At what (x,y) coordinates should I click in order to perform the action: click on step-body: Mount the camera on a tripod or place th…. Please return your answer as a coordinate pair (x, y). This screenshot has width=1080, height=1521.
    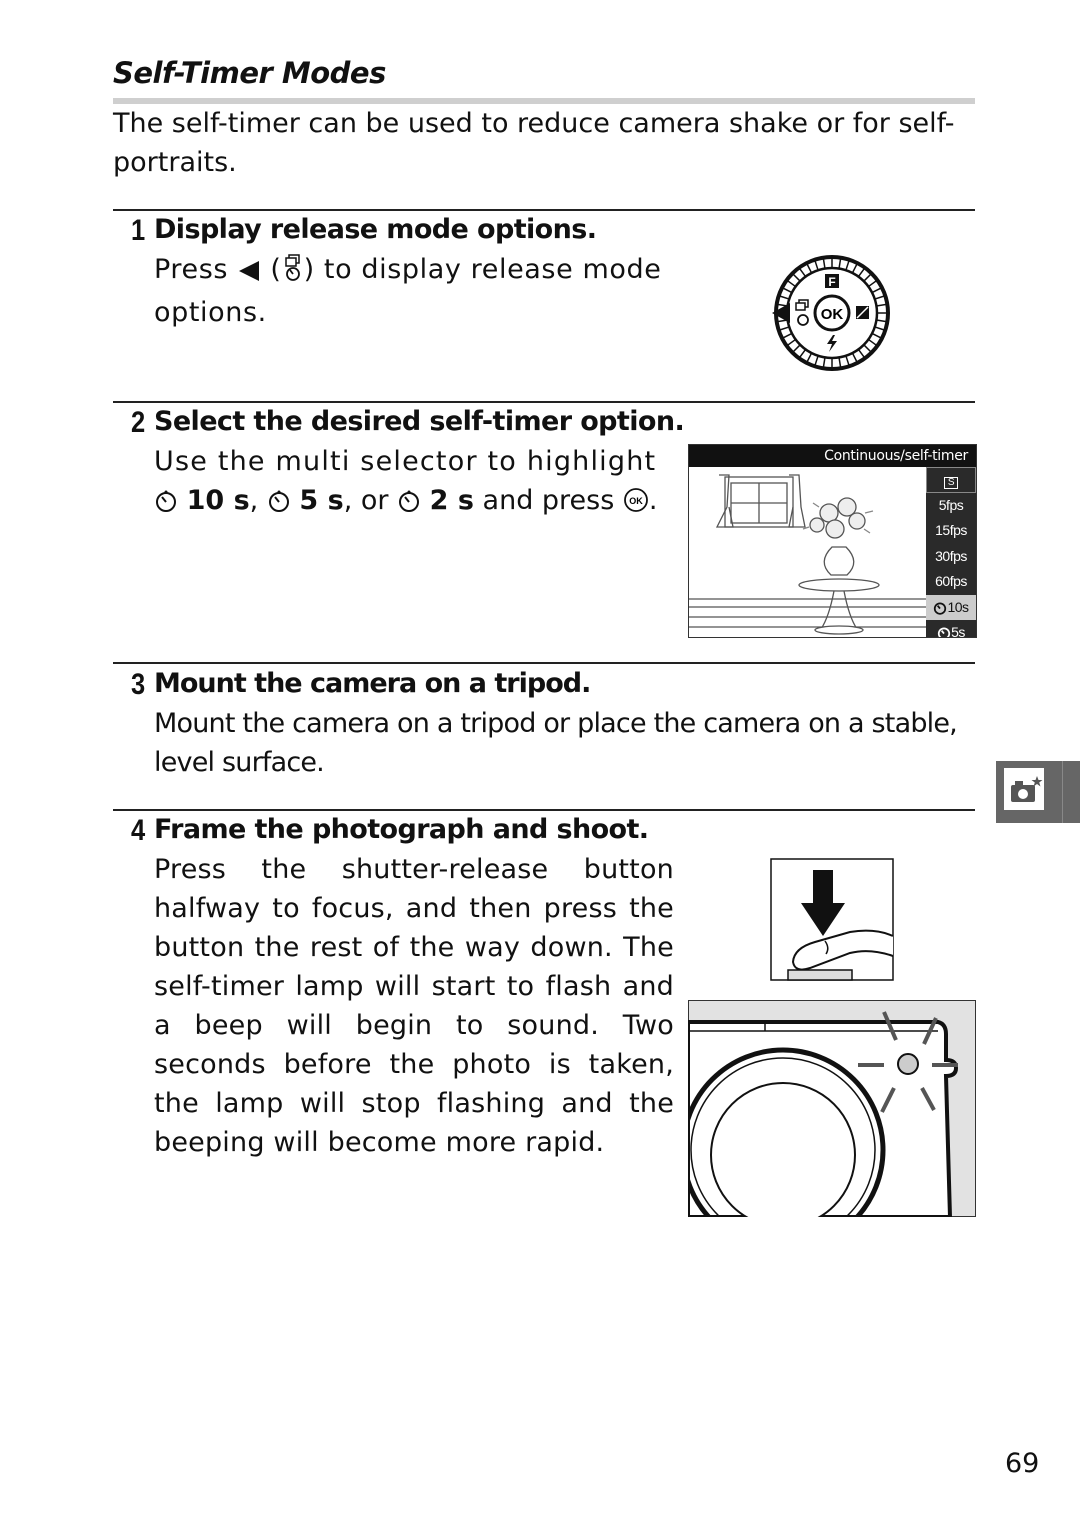
    Looking at the image, I should click on (556, 743).